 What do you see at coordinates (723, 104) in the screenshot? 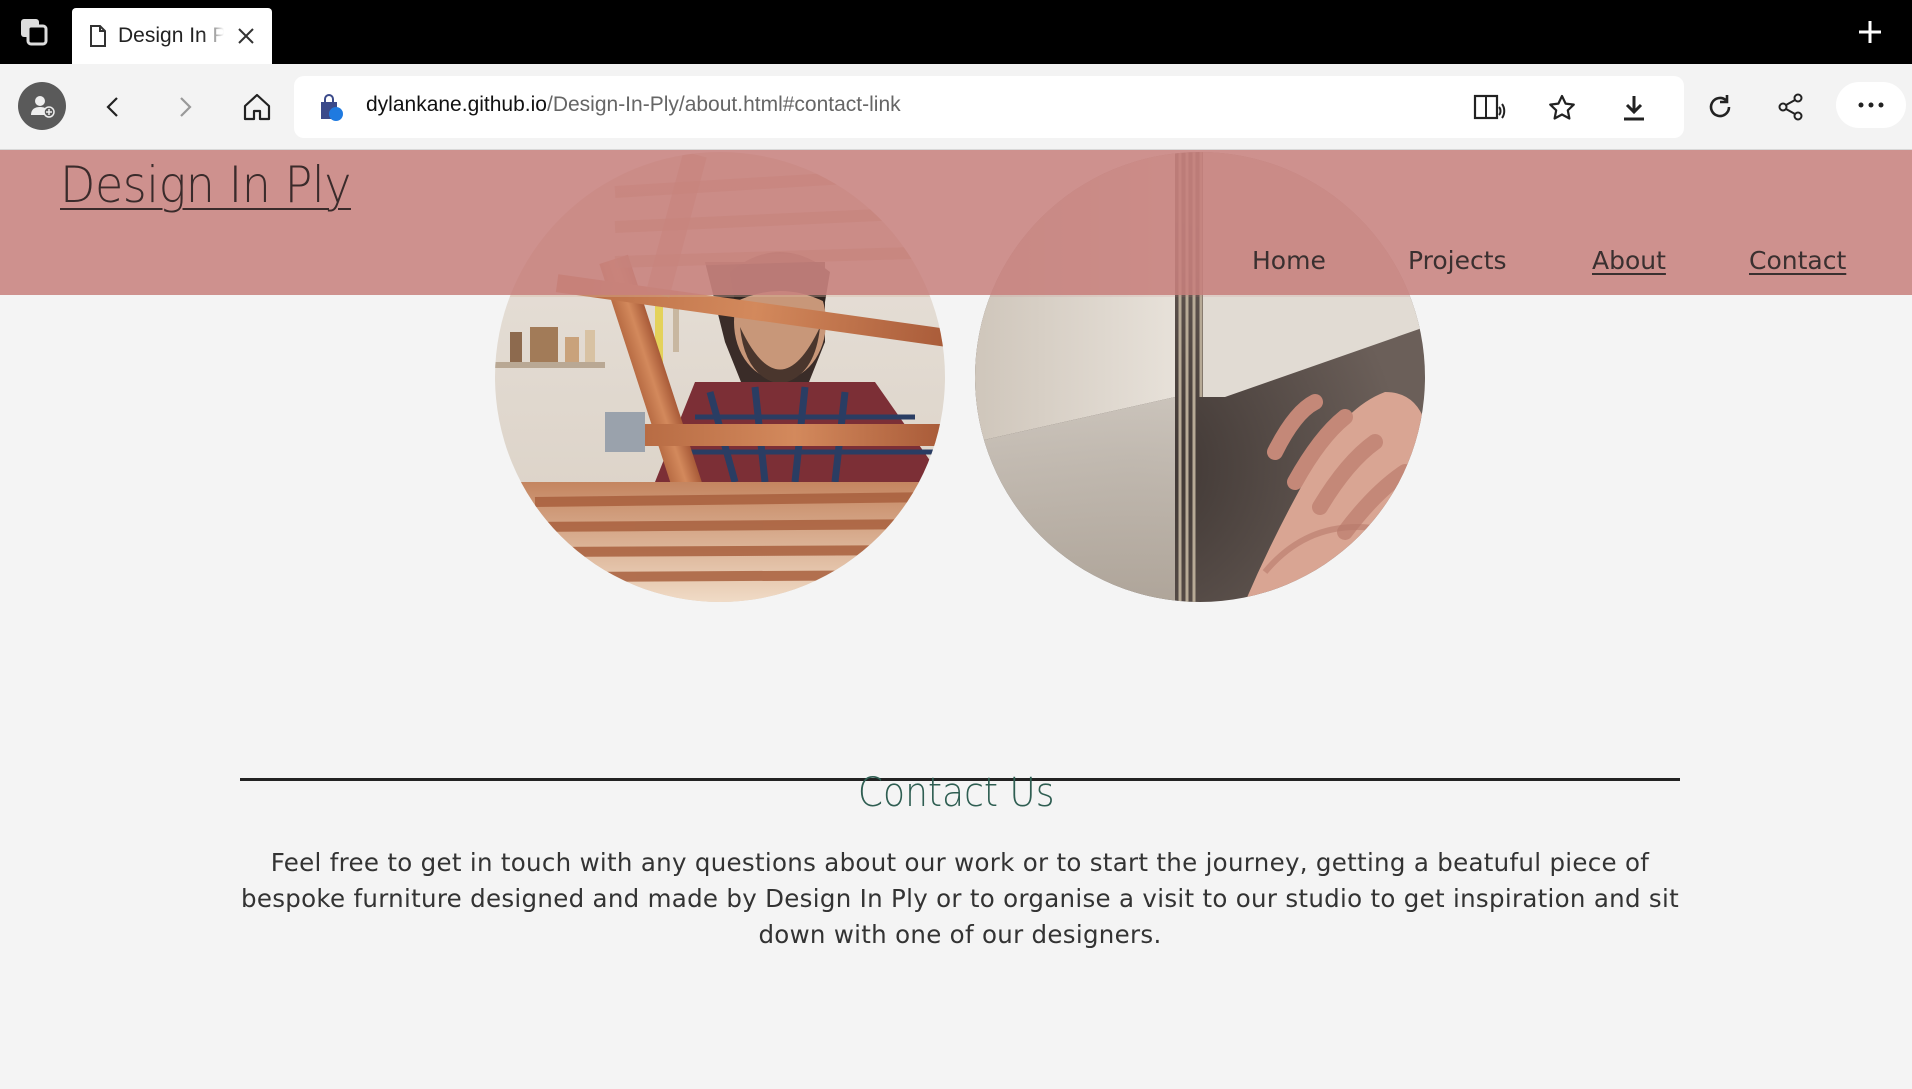
I see `url-path: /Design-In-Ply/about.html#contact-link` at bounding box center [723, 104].